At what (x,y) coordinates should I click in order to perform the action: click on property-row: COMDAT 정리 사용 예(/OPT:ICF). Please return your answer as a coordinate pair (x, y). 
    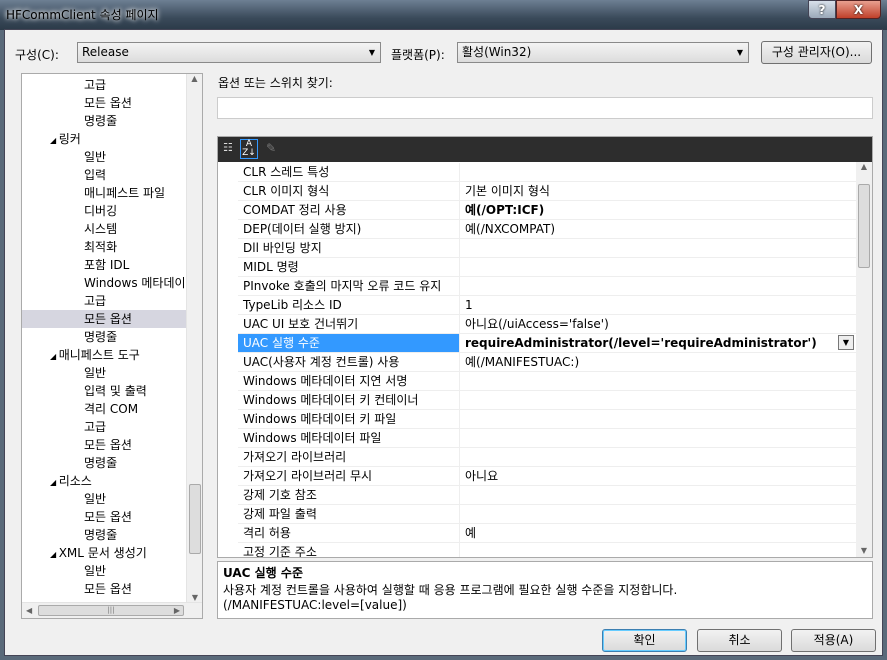
    Looking at the image, I should click on (547, 210).